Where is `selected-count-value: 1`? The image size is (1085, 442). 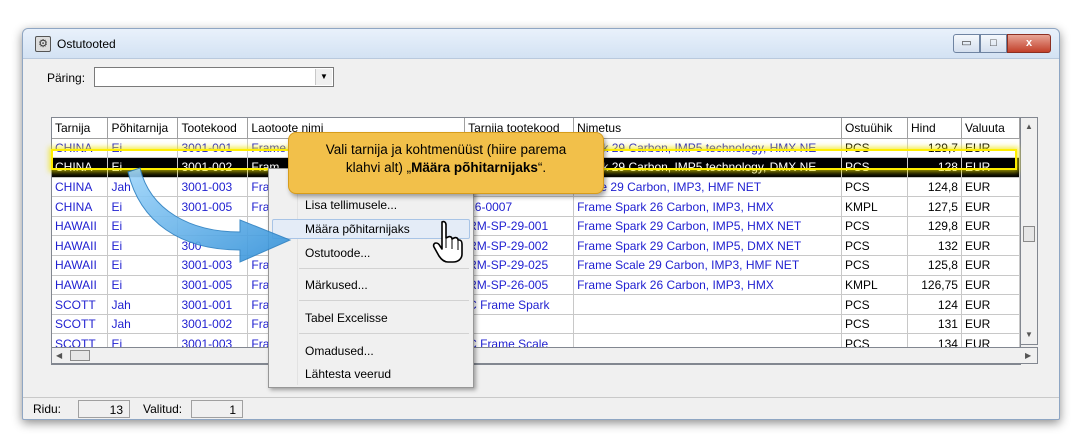 selected-count-value: 1 is located at coordinates (217, 409).